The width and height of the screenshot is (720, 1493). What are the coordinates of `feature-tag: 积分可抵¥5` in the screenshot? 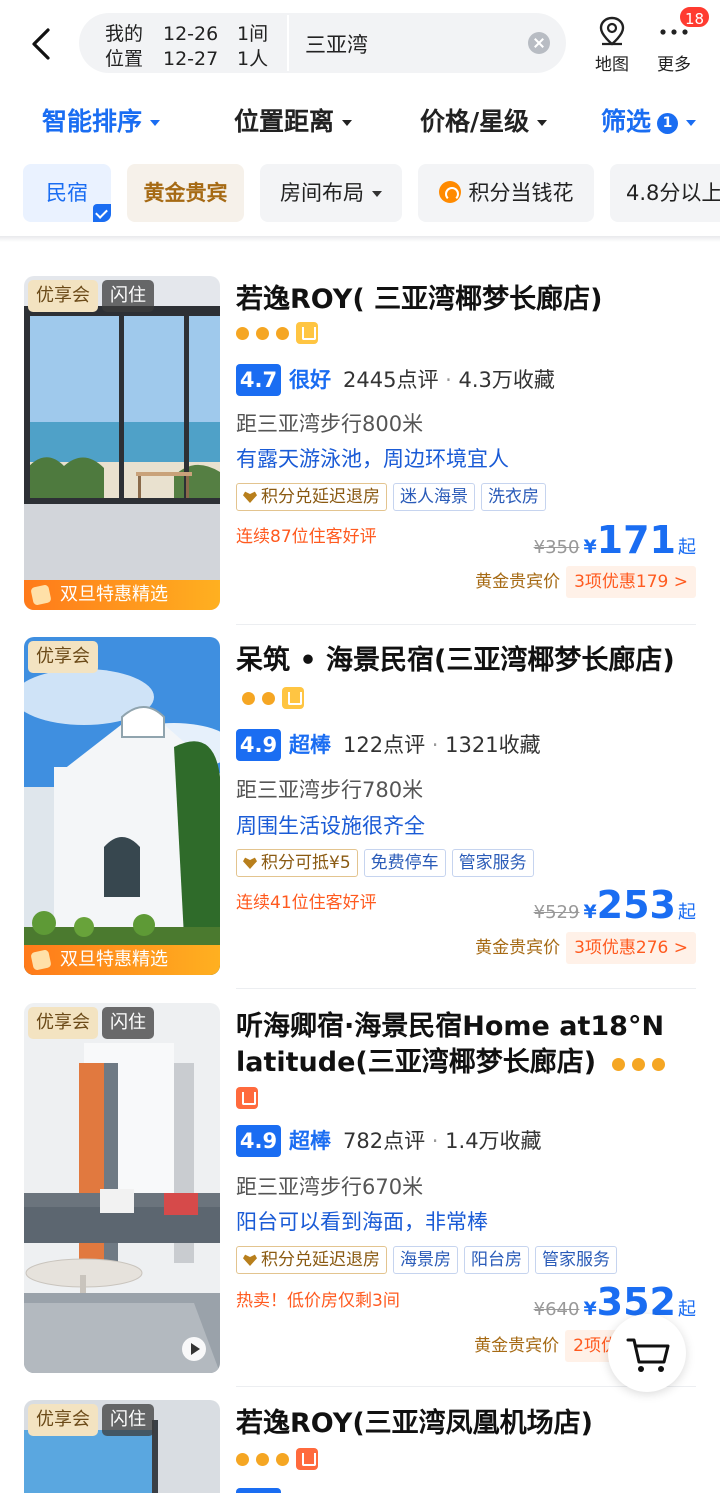 It's located at (297, 863).